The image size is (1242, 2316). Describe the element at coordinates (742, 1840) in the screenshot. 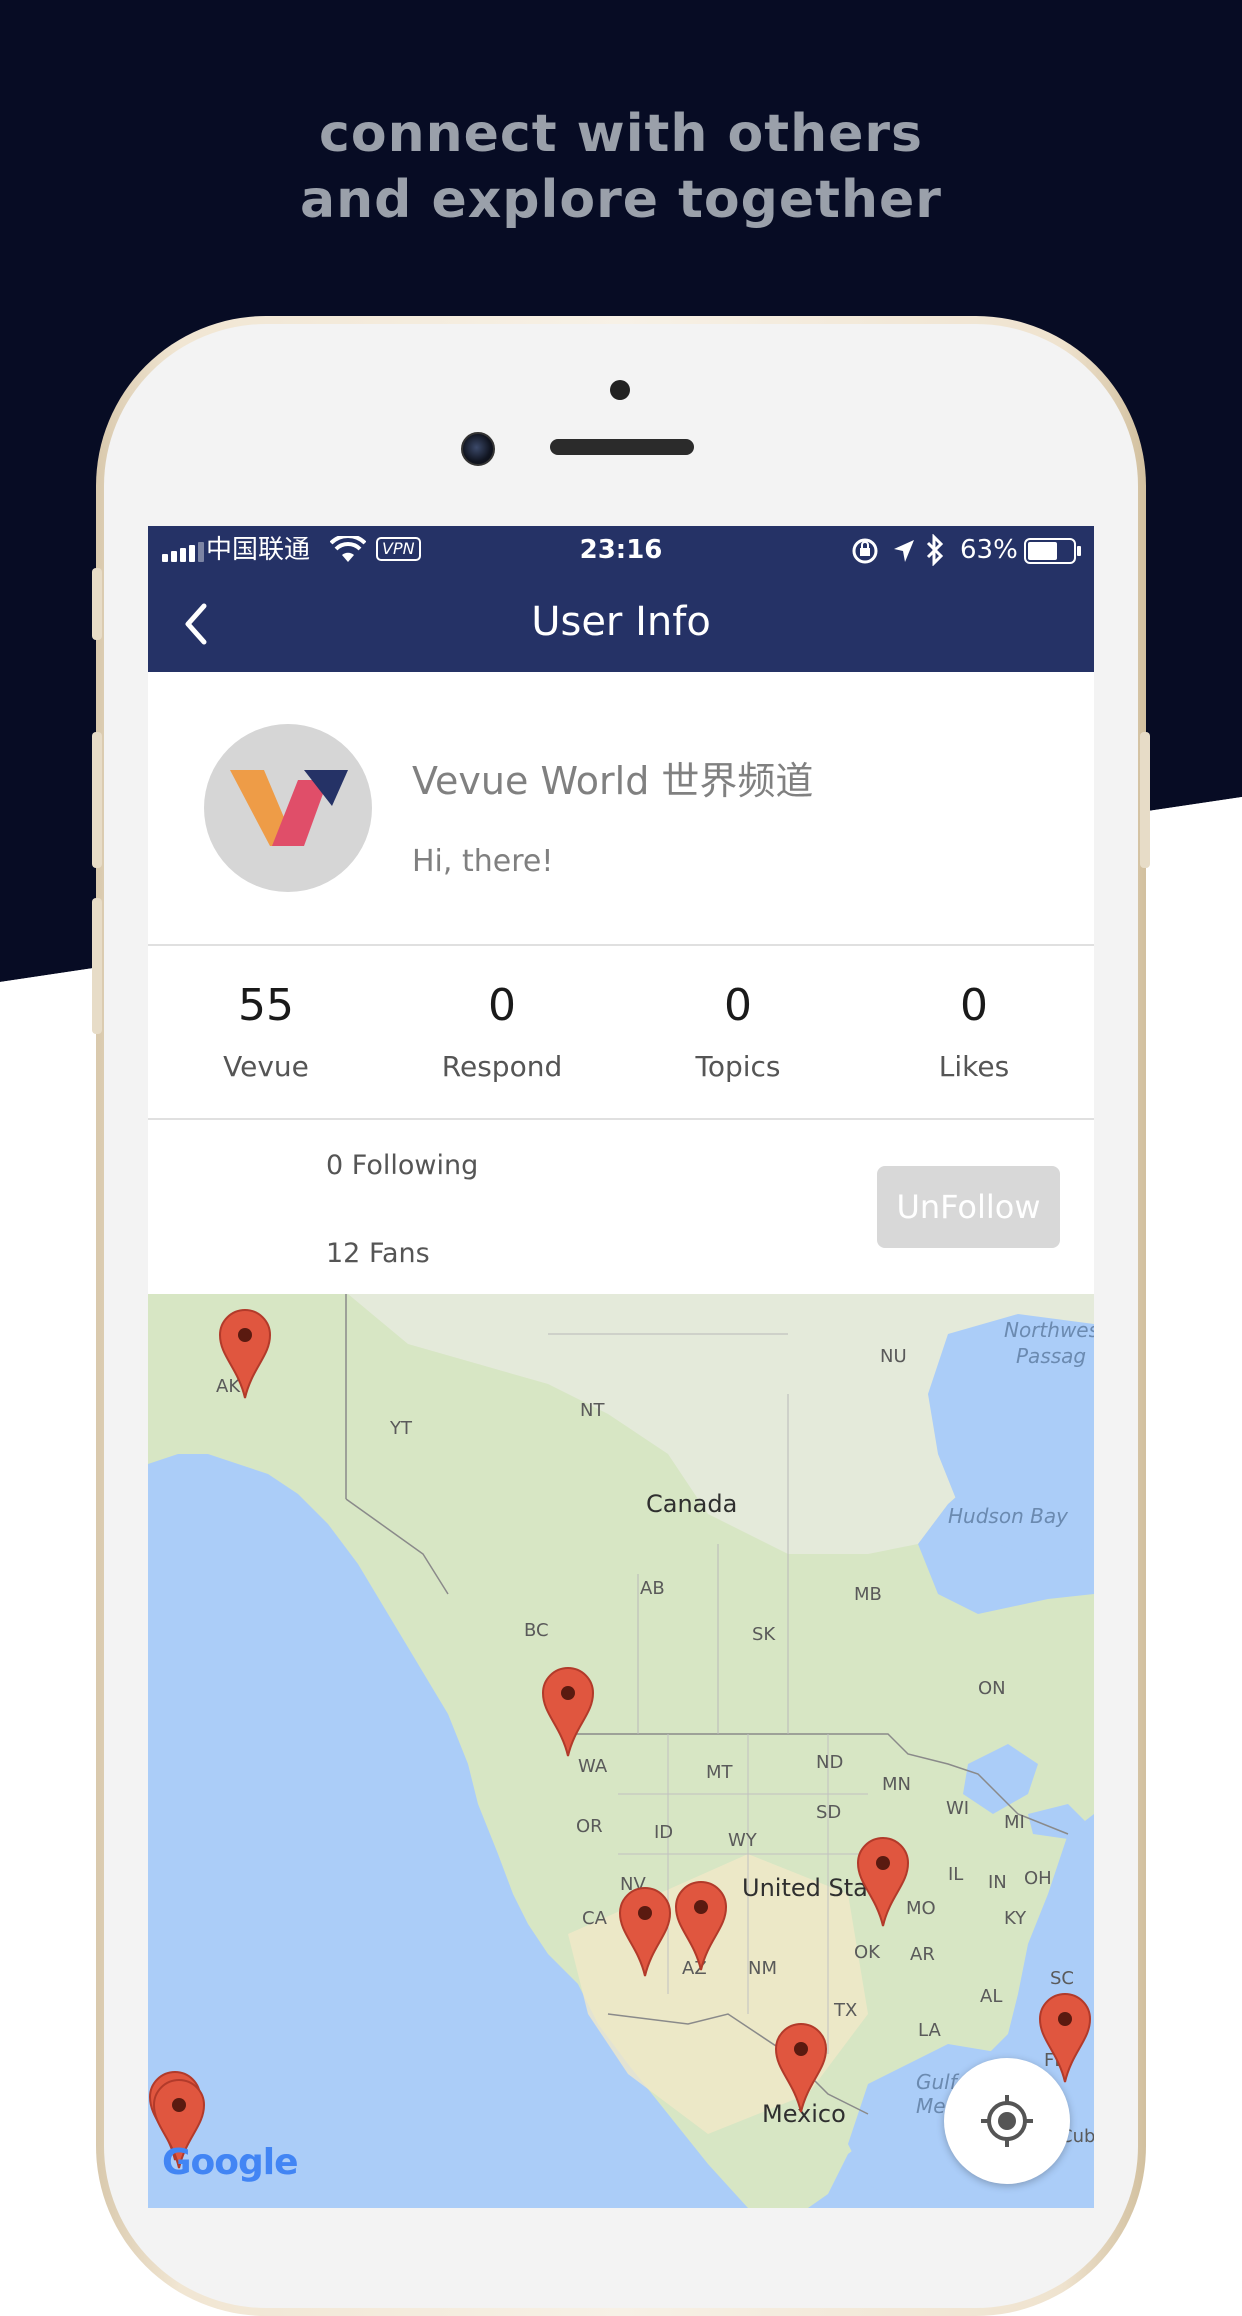

I see `map-label: WY` at that location.